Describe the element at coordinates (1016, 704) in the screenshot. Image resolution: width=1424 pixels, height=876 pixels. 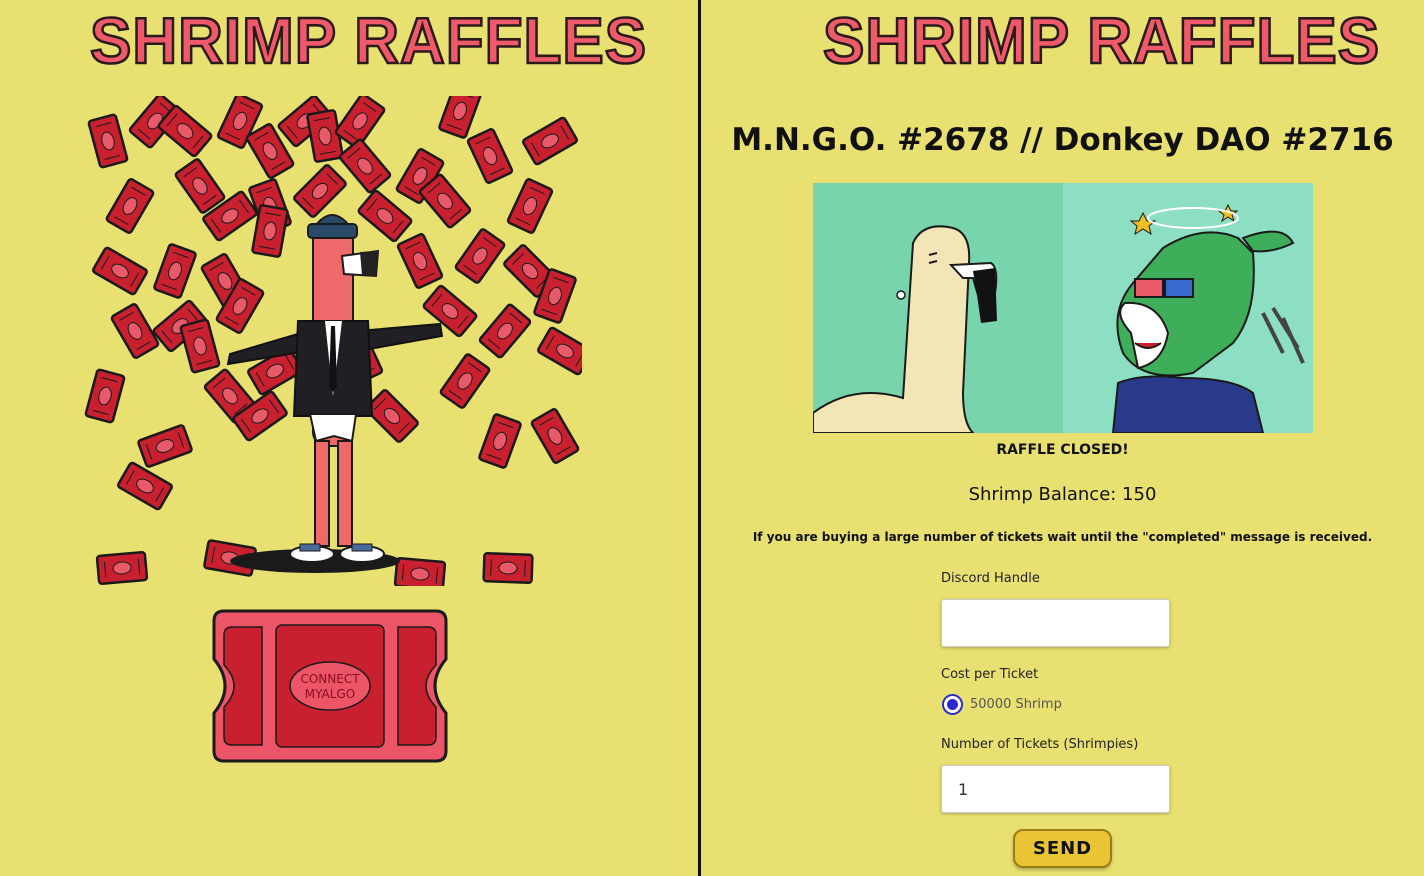
I see `cost-option-label: 50000 Shrimp` at that location.